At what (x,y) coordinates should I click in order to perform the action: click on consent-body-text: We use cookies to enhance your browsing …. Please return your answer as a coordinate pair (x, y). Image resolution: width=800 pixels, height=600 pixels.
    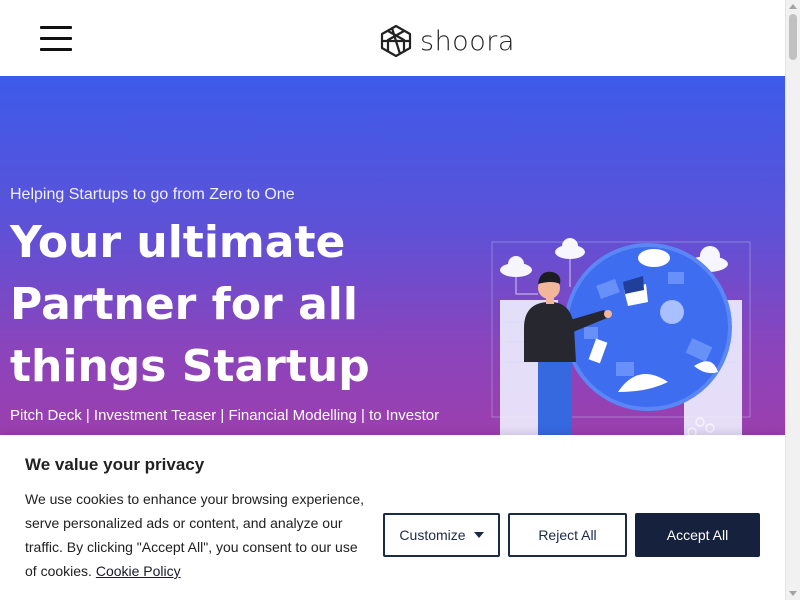
    Looking at the image, I should click on (195, 535).